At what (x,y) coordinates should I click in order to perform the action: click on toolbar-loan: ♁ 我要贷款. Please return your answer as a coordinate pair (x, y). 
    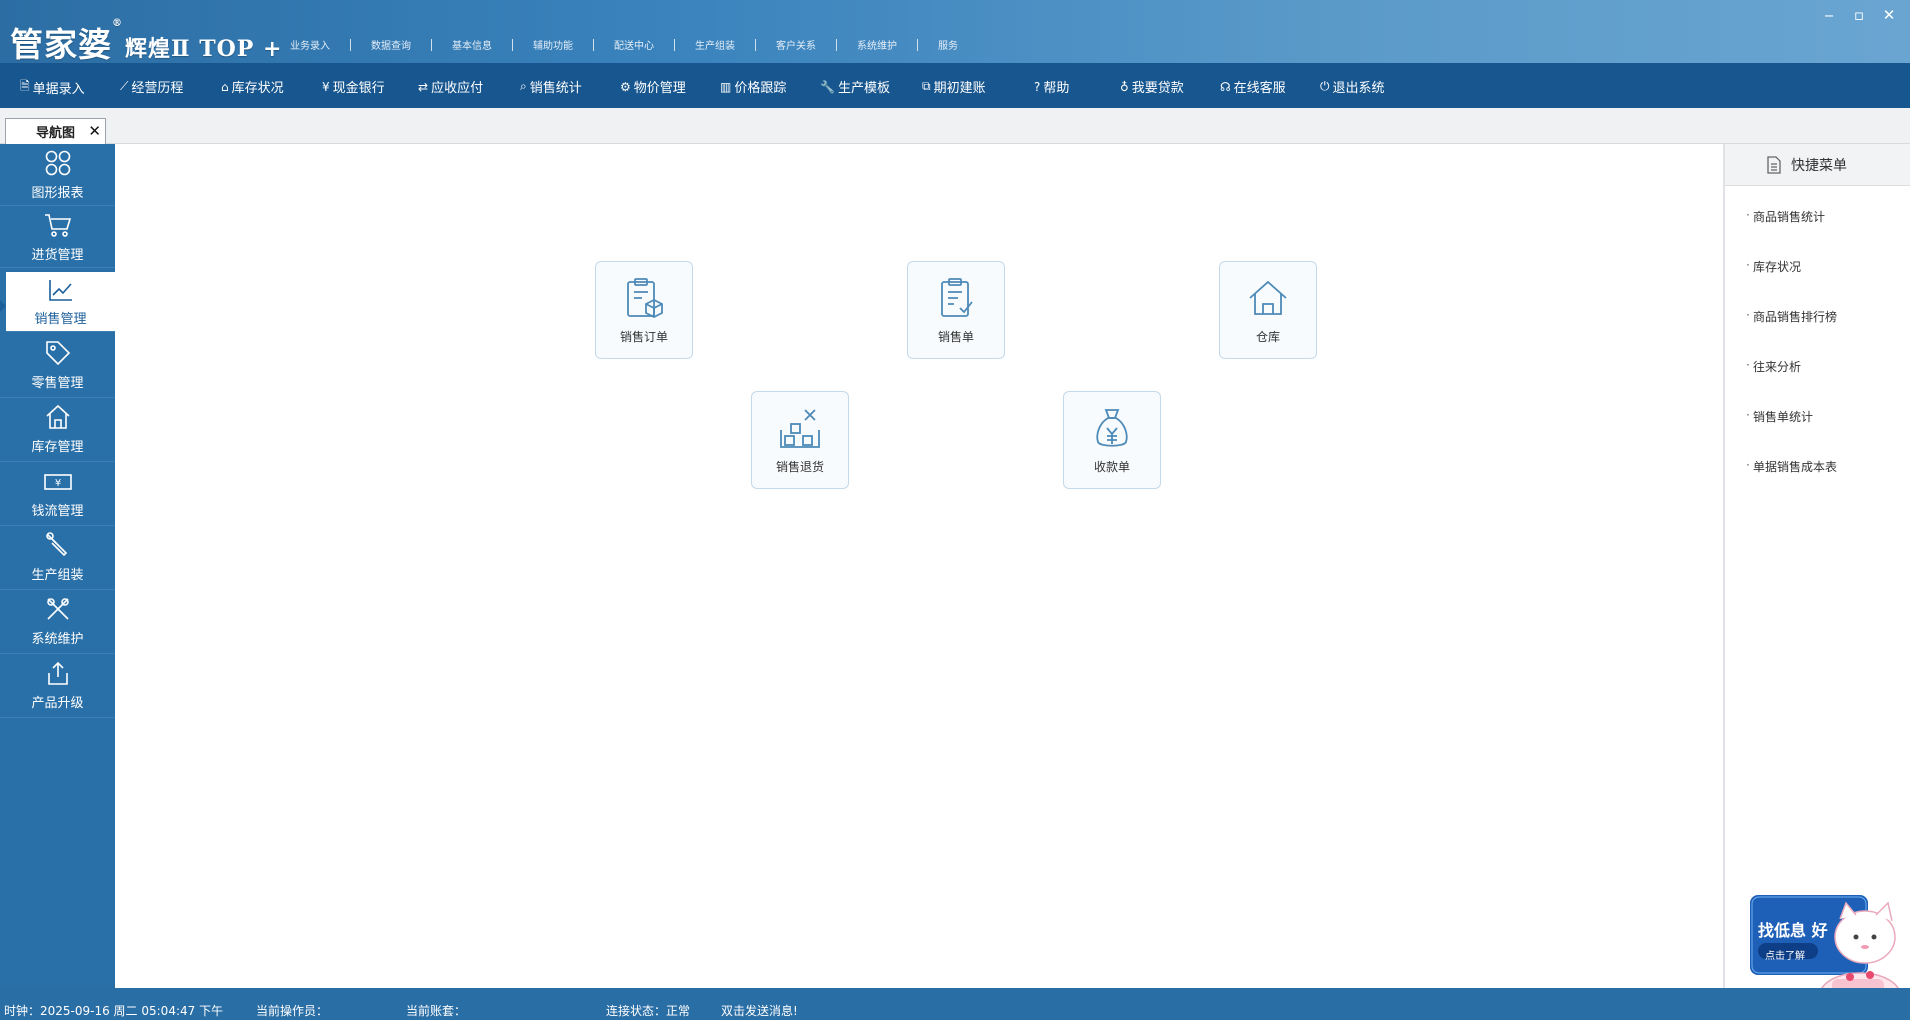
    Looking at the image, I should click on (1152, 87).